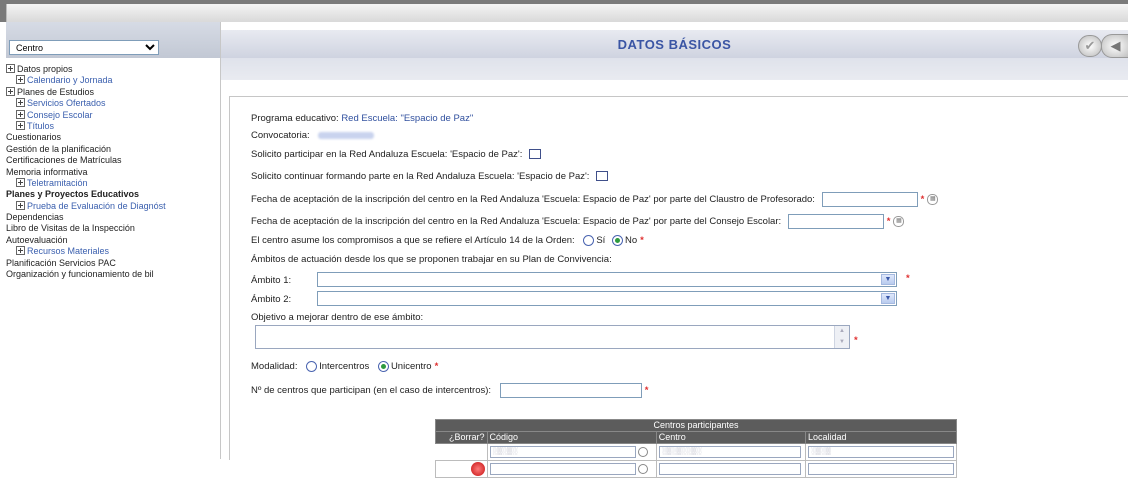 This screenshot has height=478, width=1128. Describe the element at coordinates (113, 126) in the screenshot. I see `sidebar-item: Títulos` at that location.